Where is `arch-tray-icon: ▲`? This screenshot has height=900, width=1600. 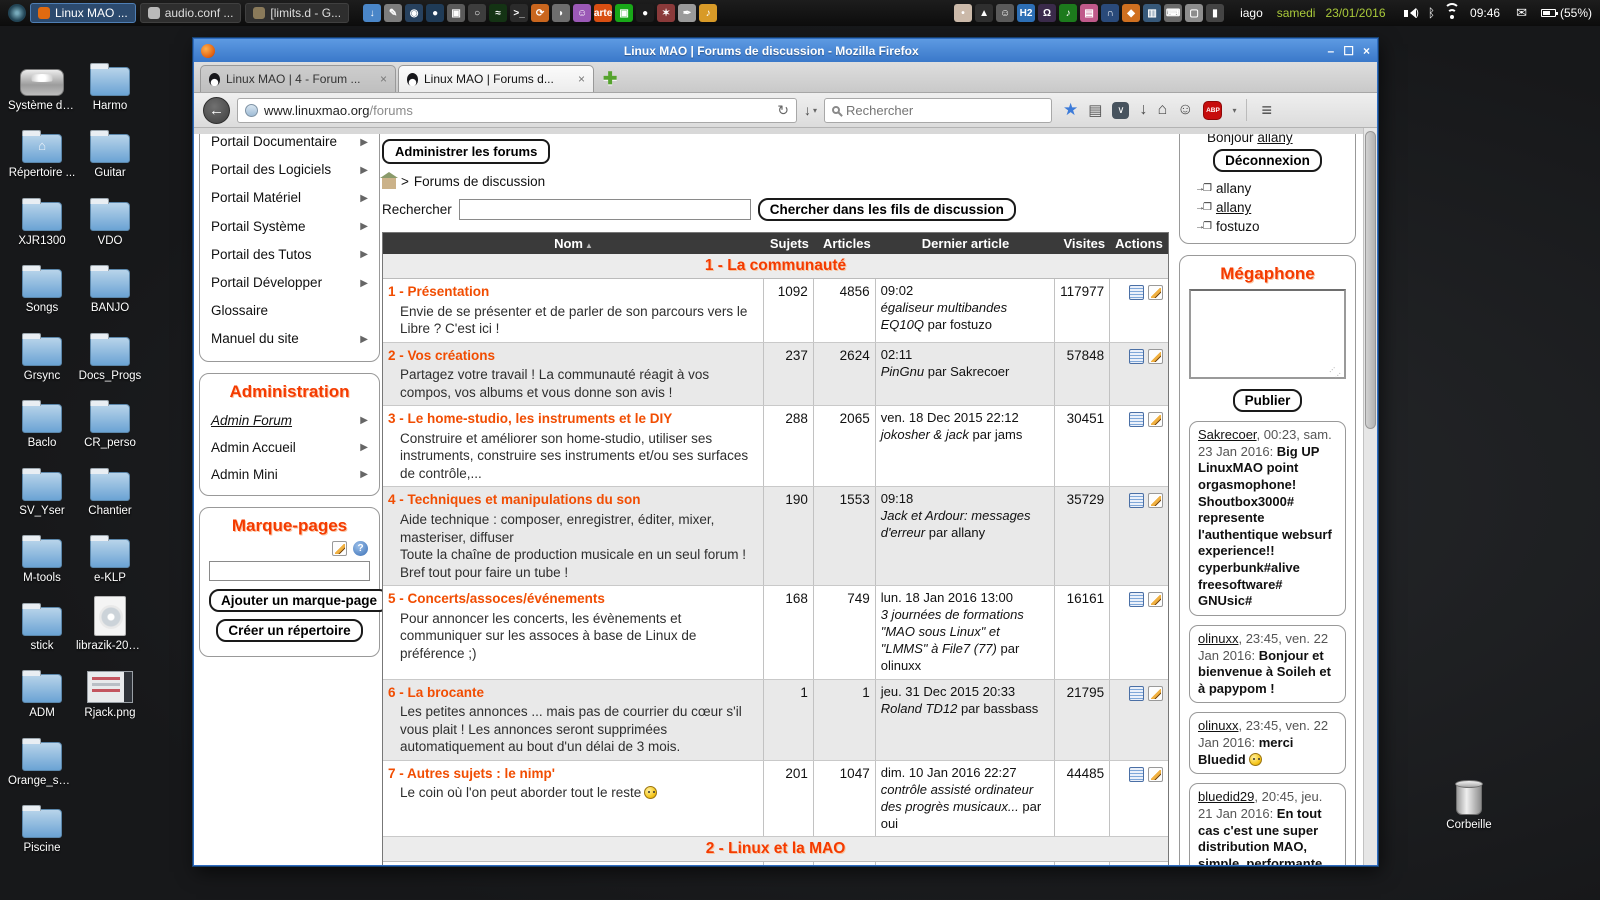
arch-tray-icon: ▲ is located at coordinates (984, 13).